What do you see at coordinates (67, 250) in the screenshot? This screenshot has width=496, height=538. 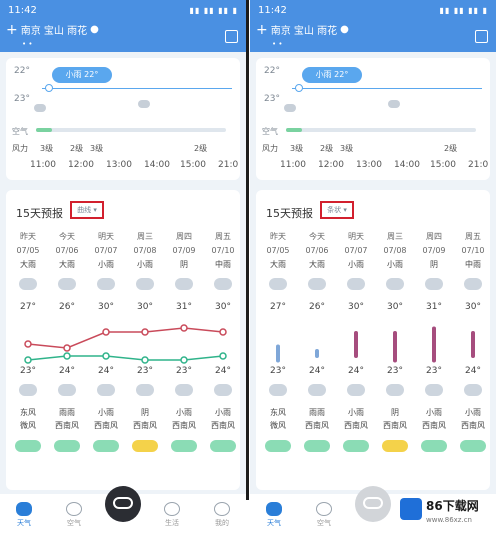 I see `day-date: 07/06` at bounding box center [67, 250].